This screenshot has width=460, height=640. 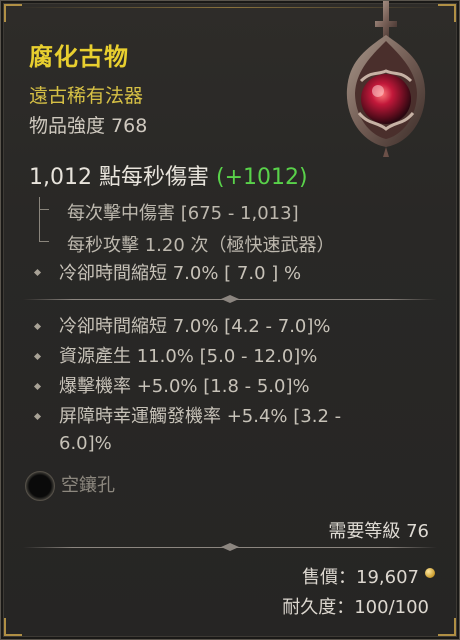 I want to click on relic-icon, so click(x=386, y=79).